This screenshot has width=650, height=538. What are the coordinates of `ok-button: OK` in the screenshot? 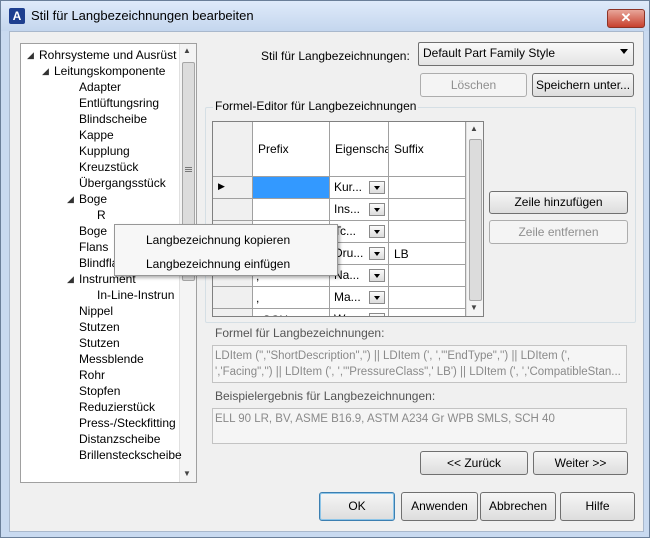 It's located at (357, 506).